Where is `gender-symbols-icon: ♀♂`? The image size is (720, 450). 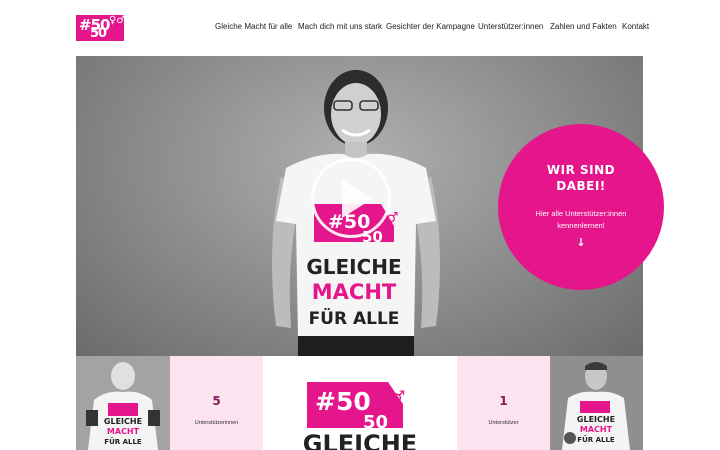
gender-symbols-icon: ♀♂ is located at coordinates (117, 20).